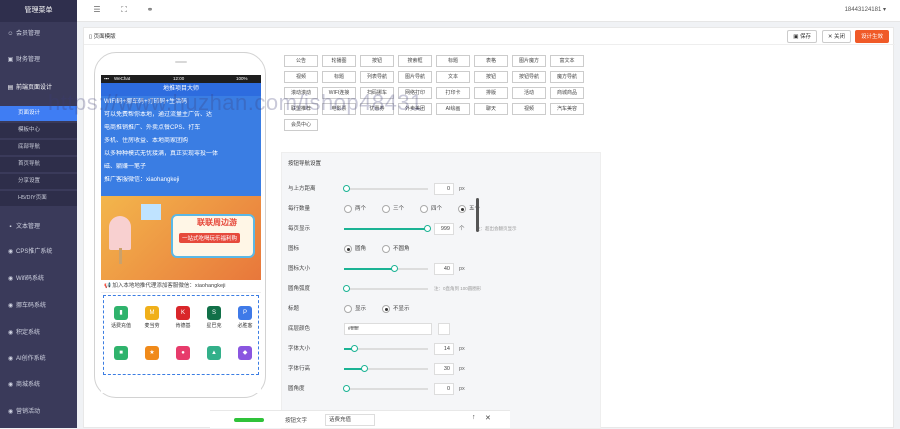  Describe the element at coordinates (38, 359) in the screenshot. I see `sidebar-item-ai: ◉ AI创作系统` at that location.